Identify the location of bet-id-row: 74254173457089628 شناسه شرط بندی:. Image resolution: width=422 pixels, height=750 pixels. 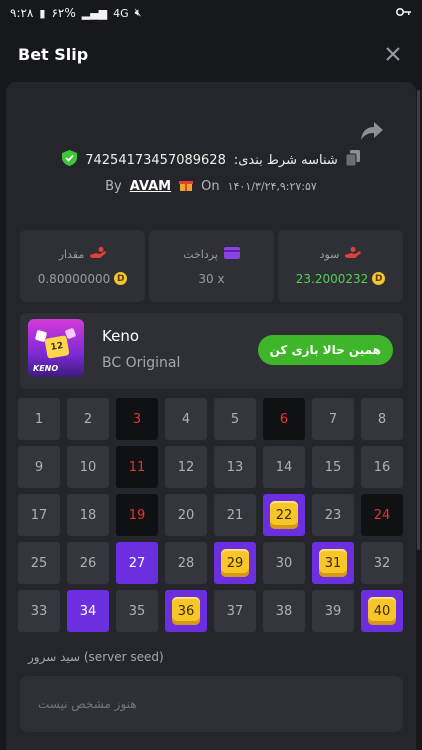
(211, 160).